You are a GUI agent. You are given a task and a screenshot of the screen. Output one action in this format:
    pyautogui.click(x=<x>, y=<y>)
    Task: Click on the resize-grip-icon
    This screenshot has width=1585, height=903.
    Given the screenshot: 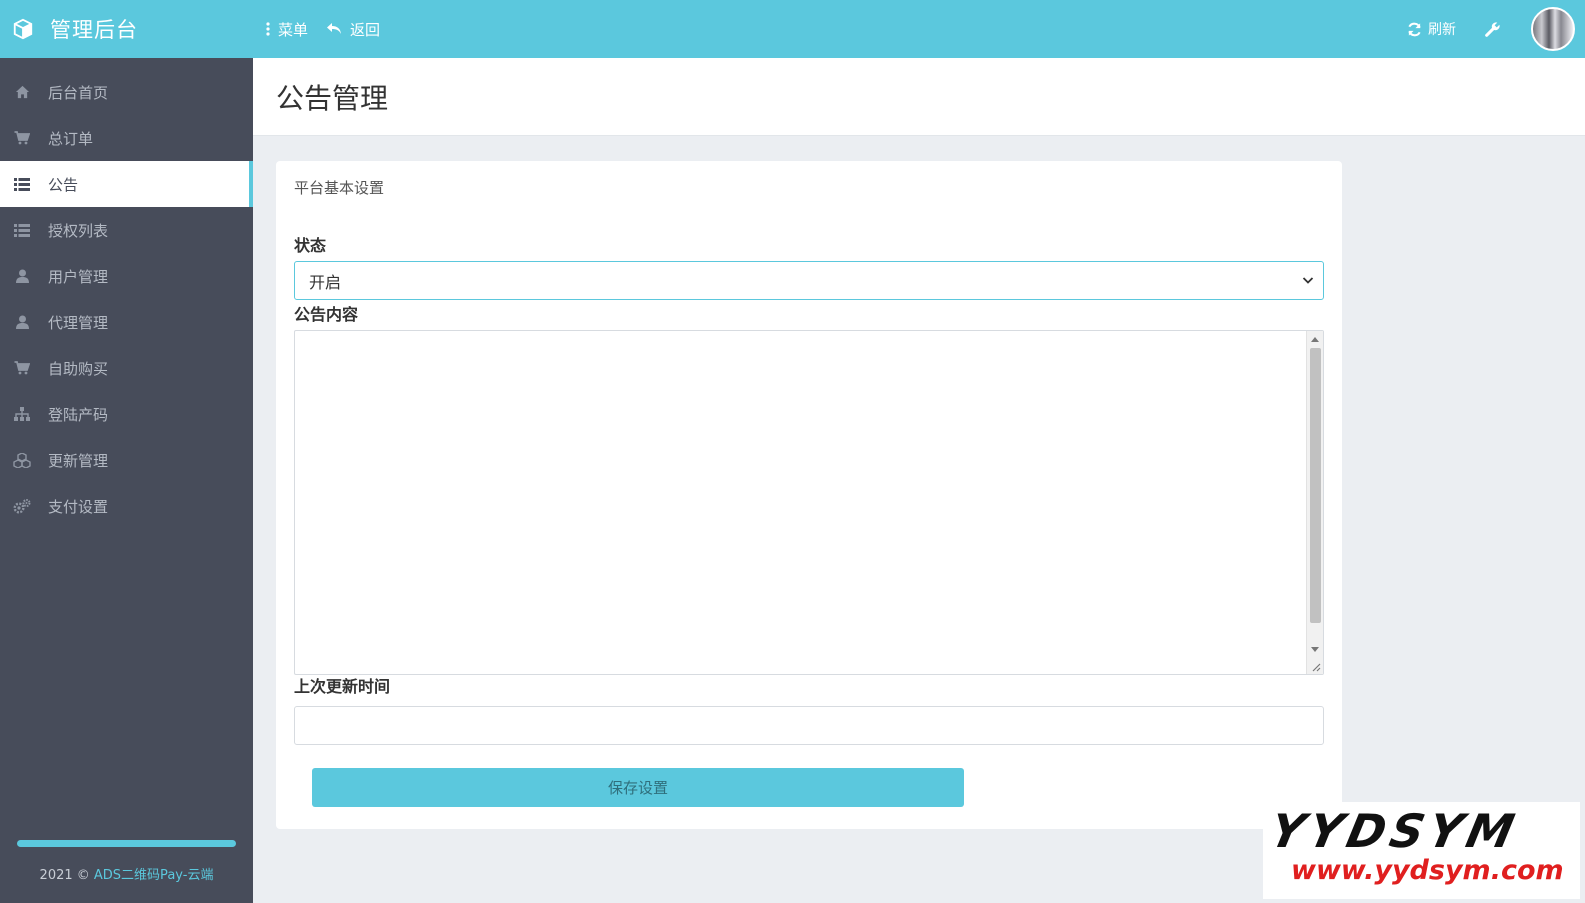 What is the action you would take?
    pyautogui.click(x=1315, y=666)
    